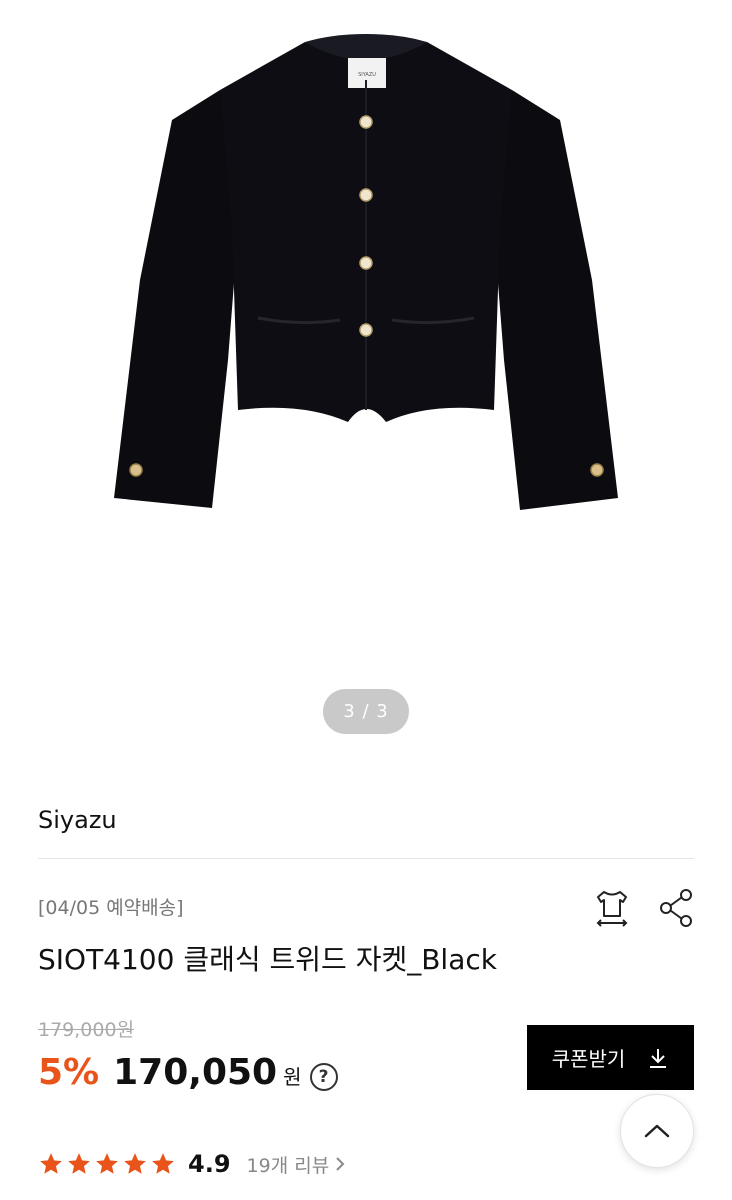 This screenshot has width=732, height=1200. Describe the element at coordinates (340, 1164) in the screenshot. I see `chevron-right-icon` at that location.